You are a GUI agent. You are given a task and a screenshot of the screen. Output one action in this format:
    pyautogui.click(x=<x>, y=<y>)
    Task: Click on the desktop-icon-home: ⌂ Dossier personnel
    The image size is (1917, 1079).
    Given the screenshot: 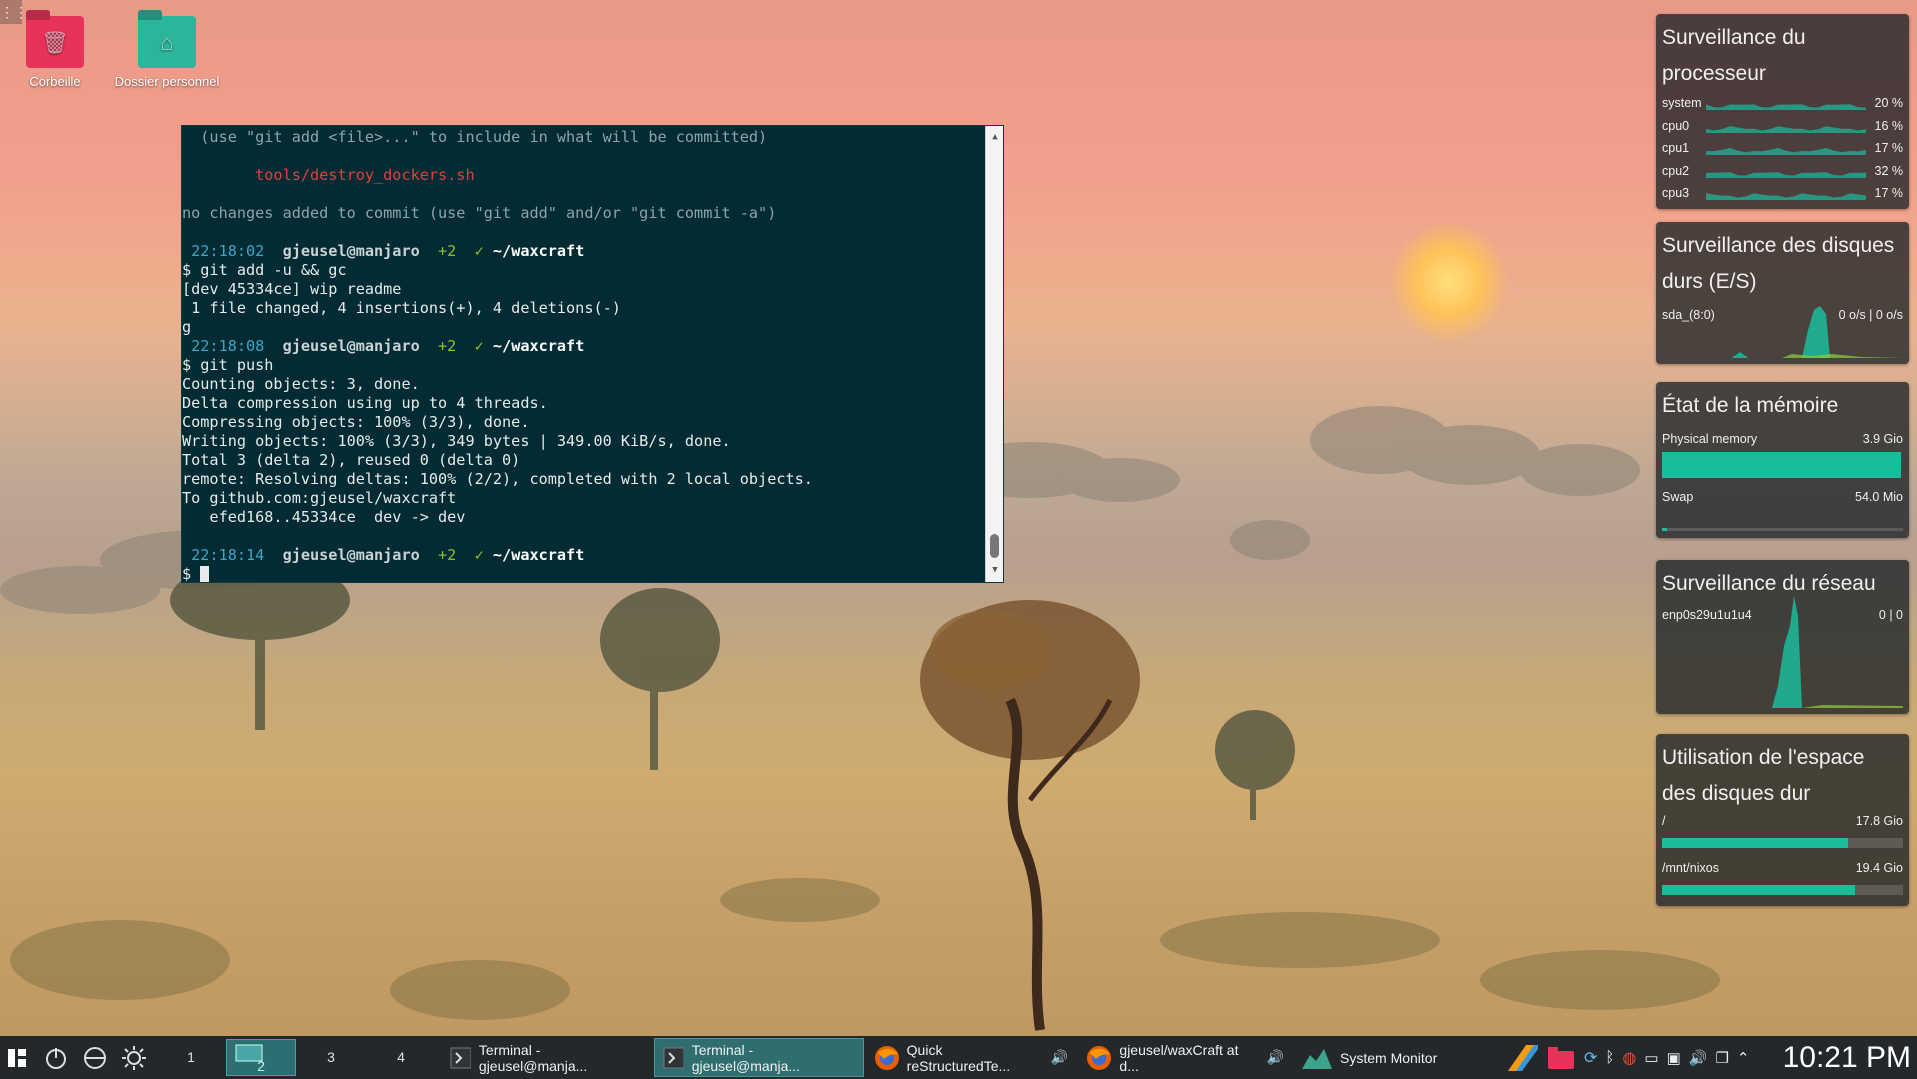 What is the action you would take?
    pyautogui.click(x=167, y=52)
    